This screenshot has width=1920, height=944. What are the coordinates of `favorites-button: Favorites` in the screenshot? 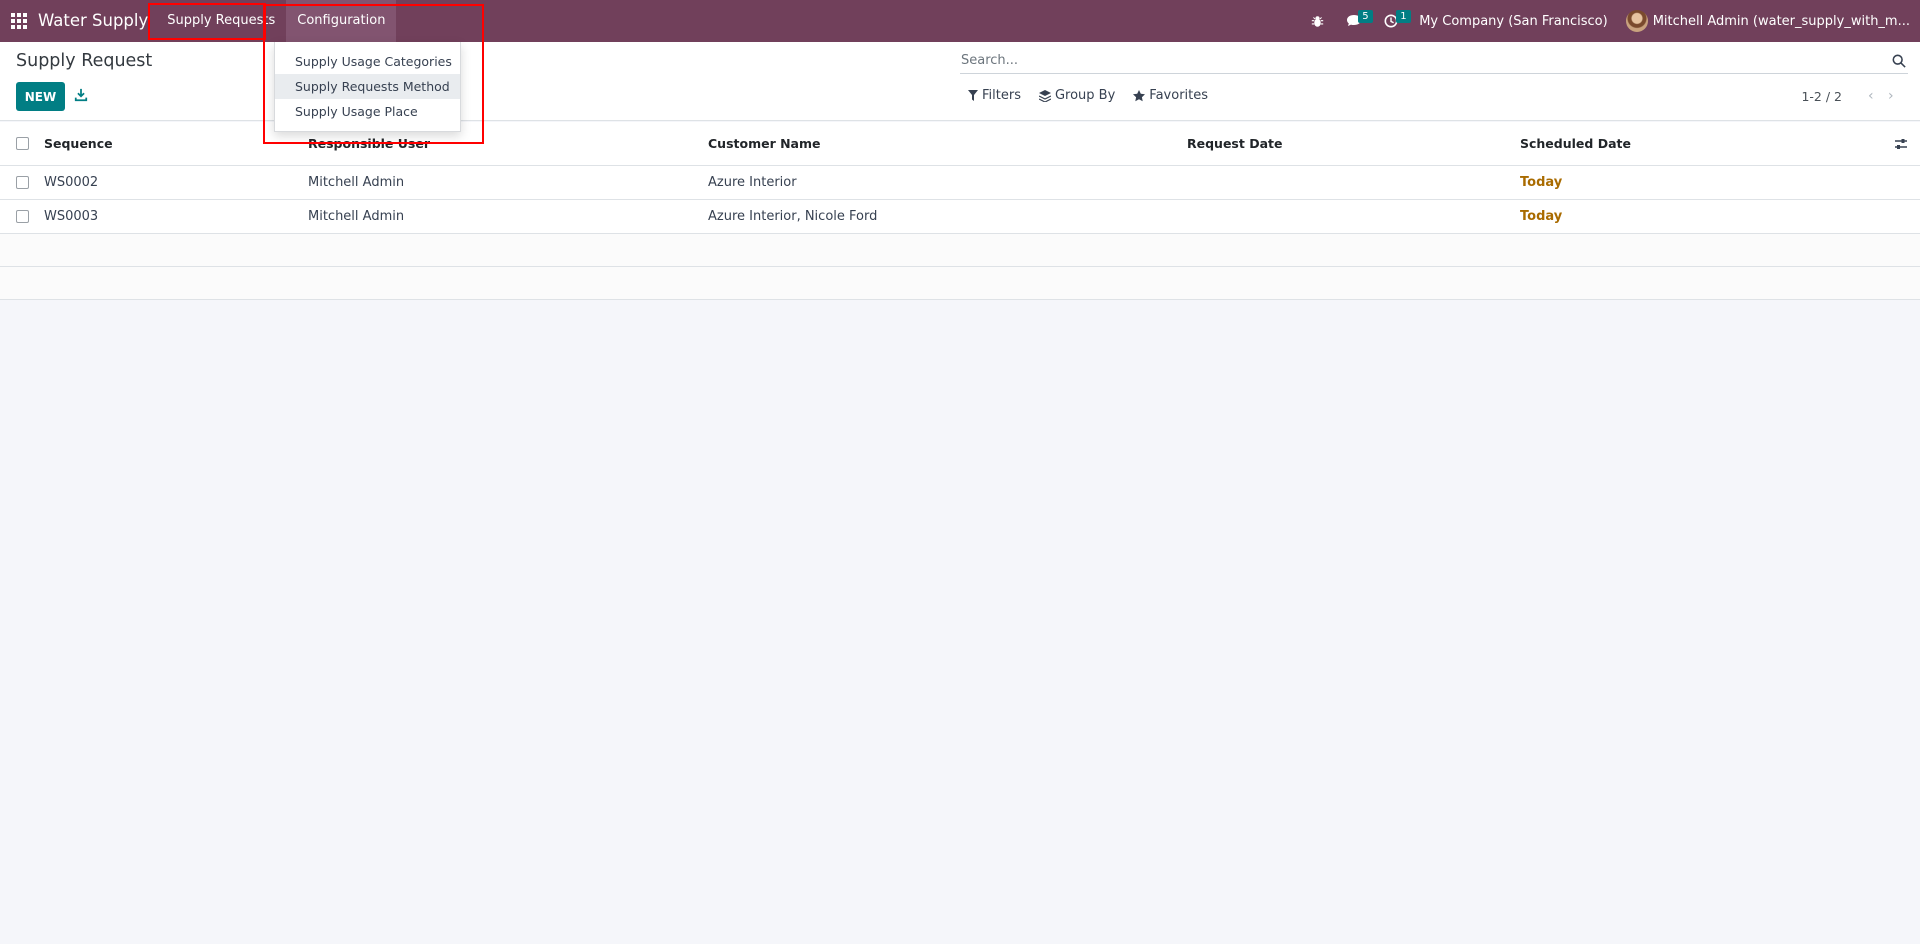 It's located at (1170, 95).